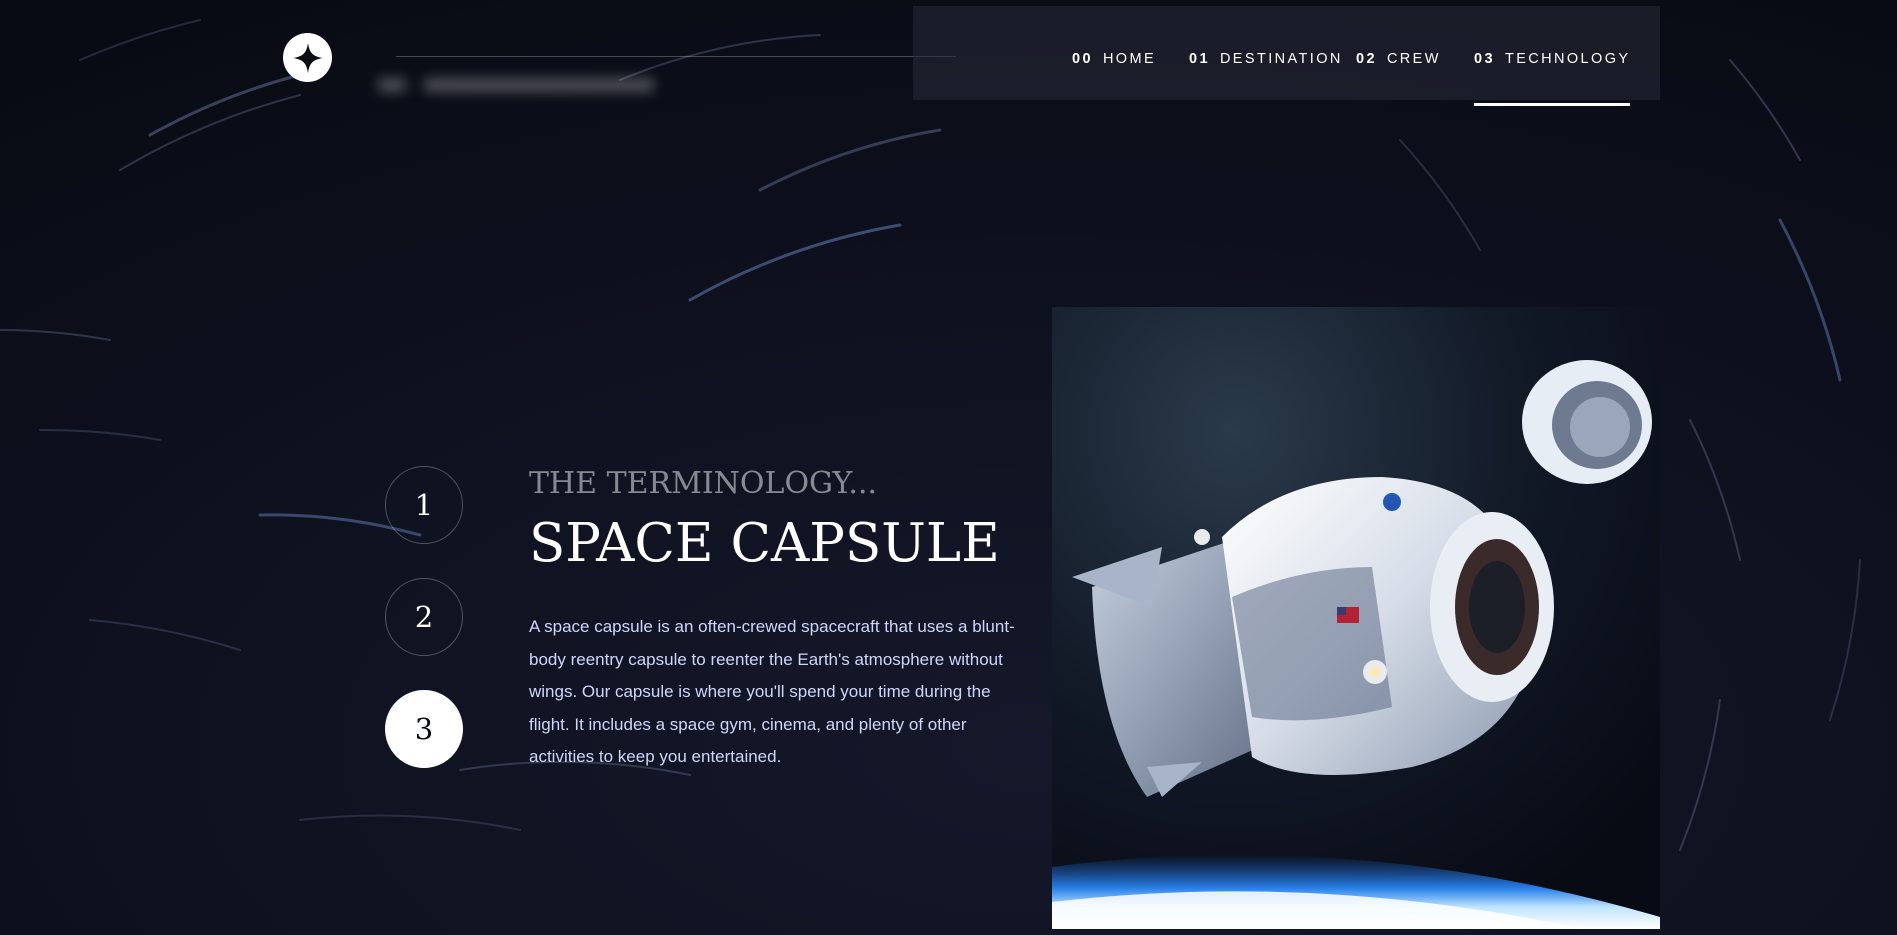 This screenshot has width=1897, height=935. I want to click on step-button-2: 2, so click(424, 617).